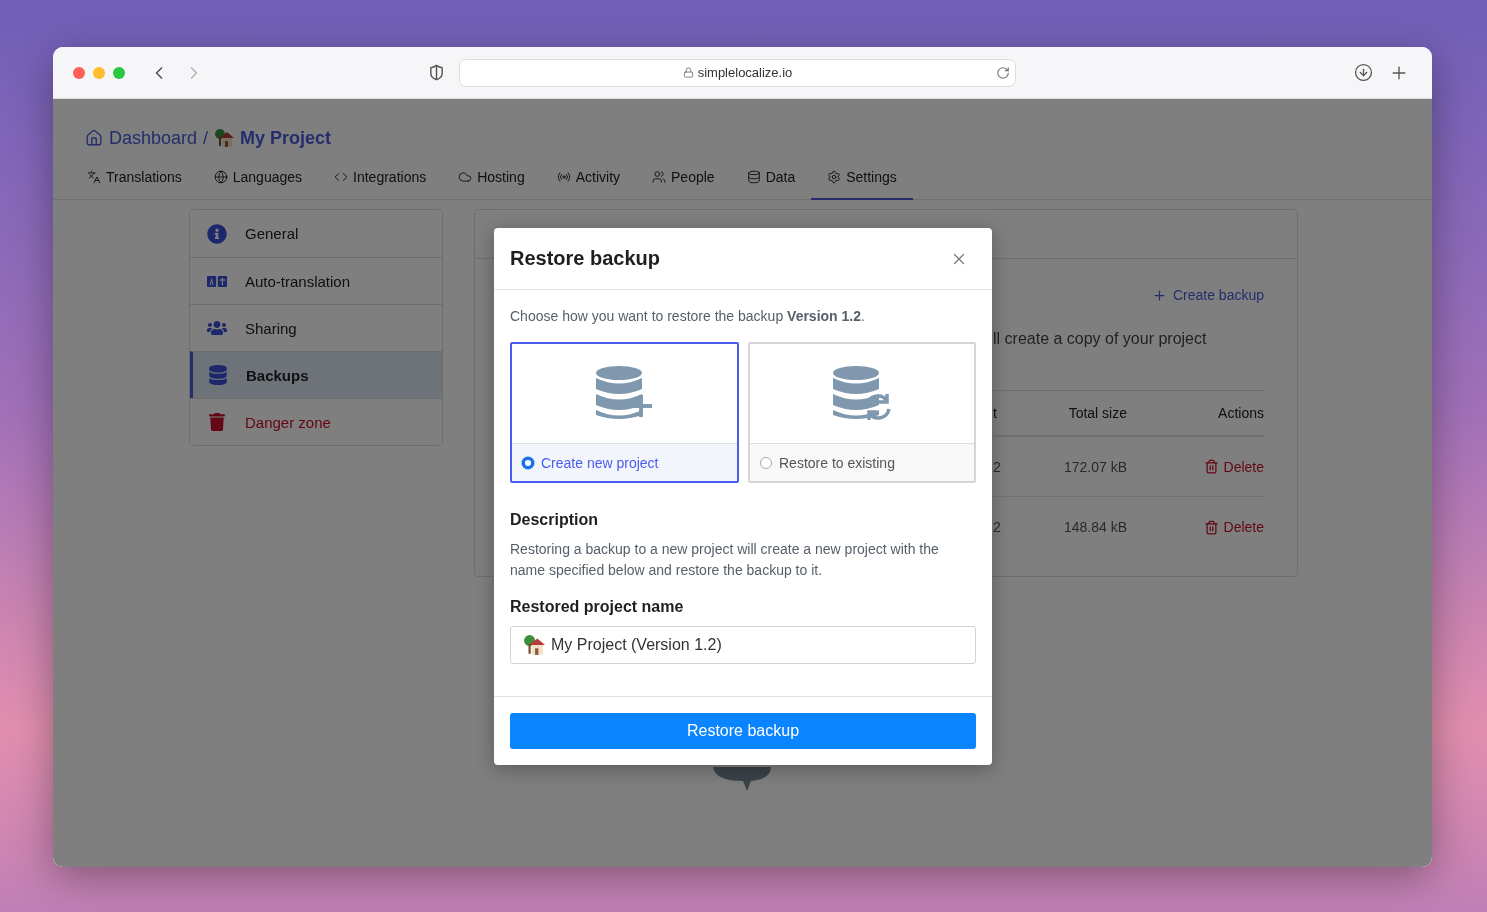 The height and width of the screenshot is (912, 1487). I want to click on table-cell-text: 172.07 kB, so click(1094, 466).